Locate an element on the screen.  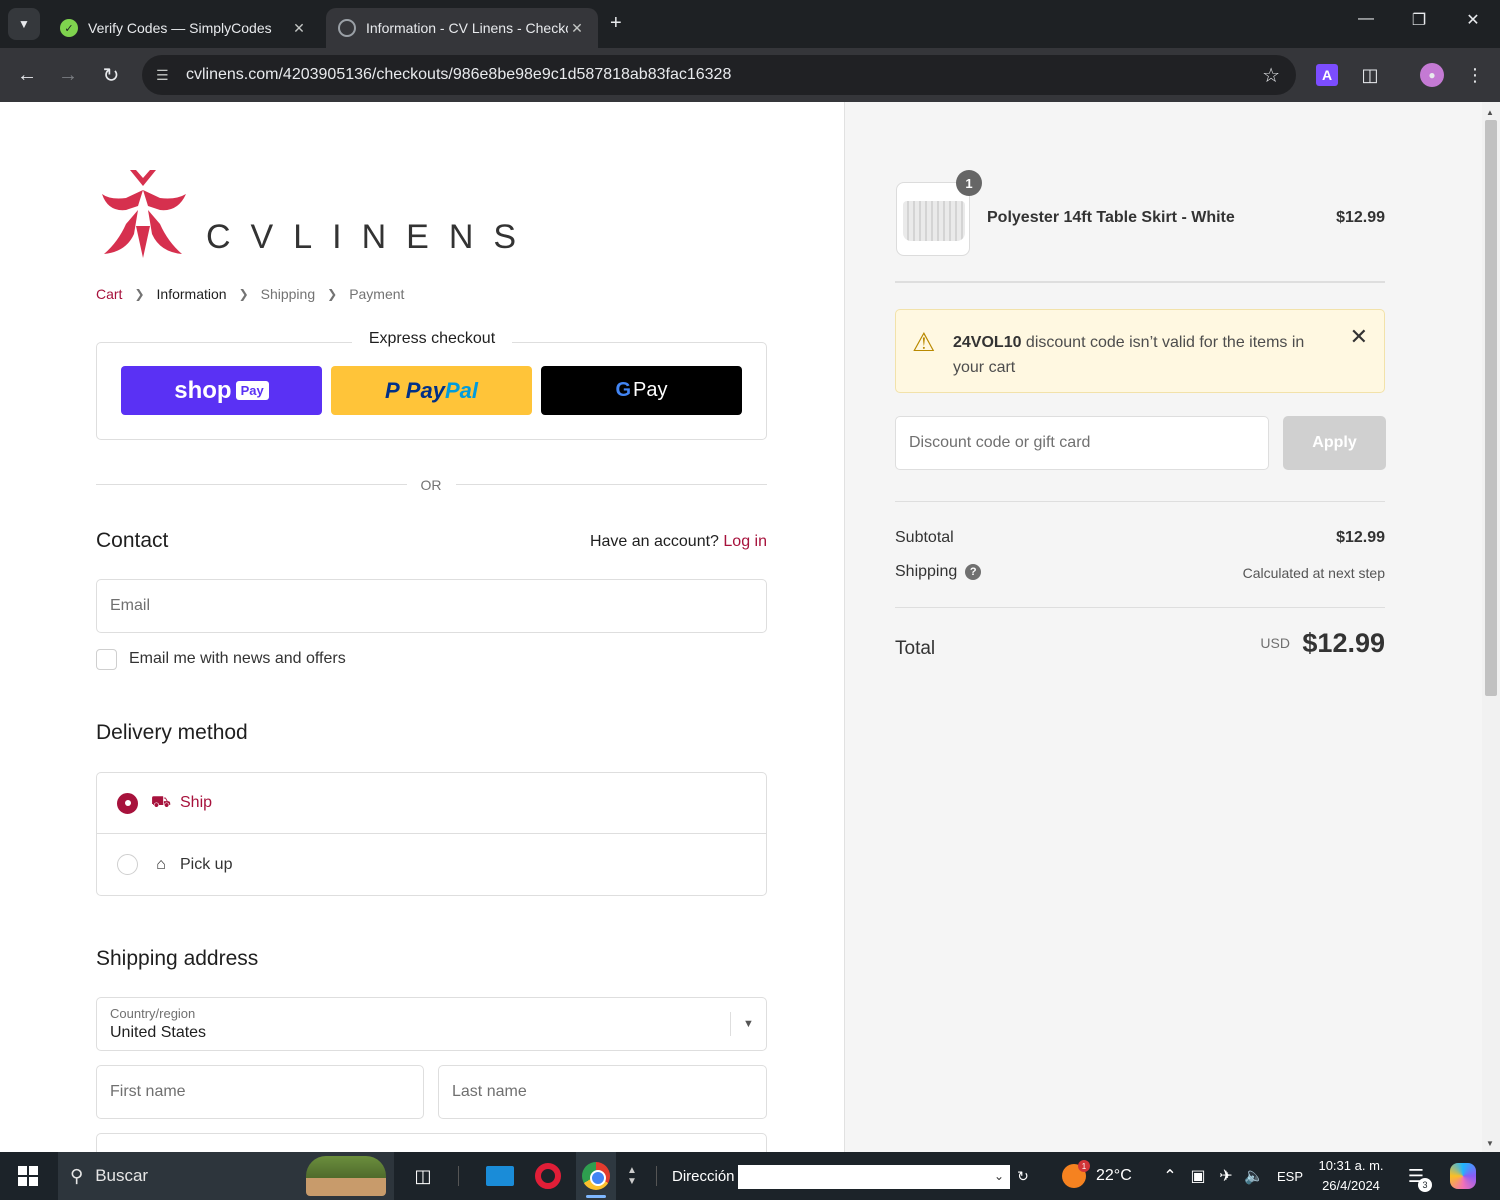
paypal-wordmark-pal: Pal is located at coordinates (461, 390).